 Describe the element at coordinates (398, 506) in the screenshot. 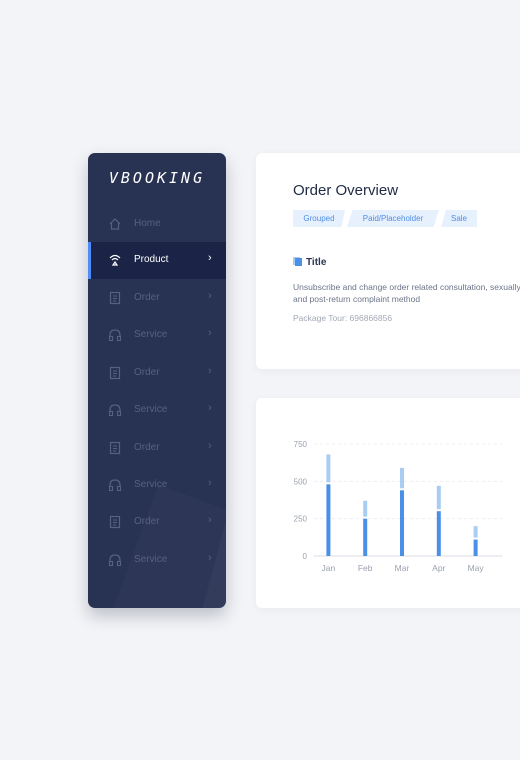

I see `bar-chart: 0 250 500 750 Jan Feb Mar Apr May` at that location.